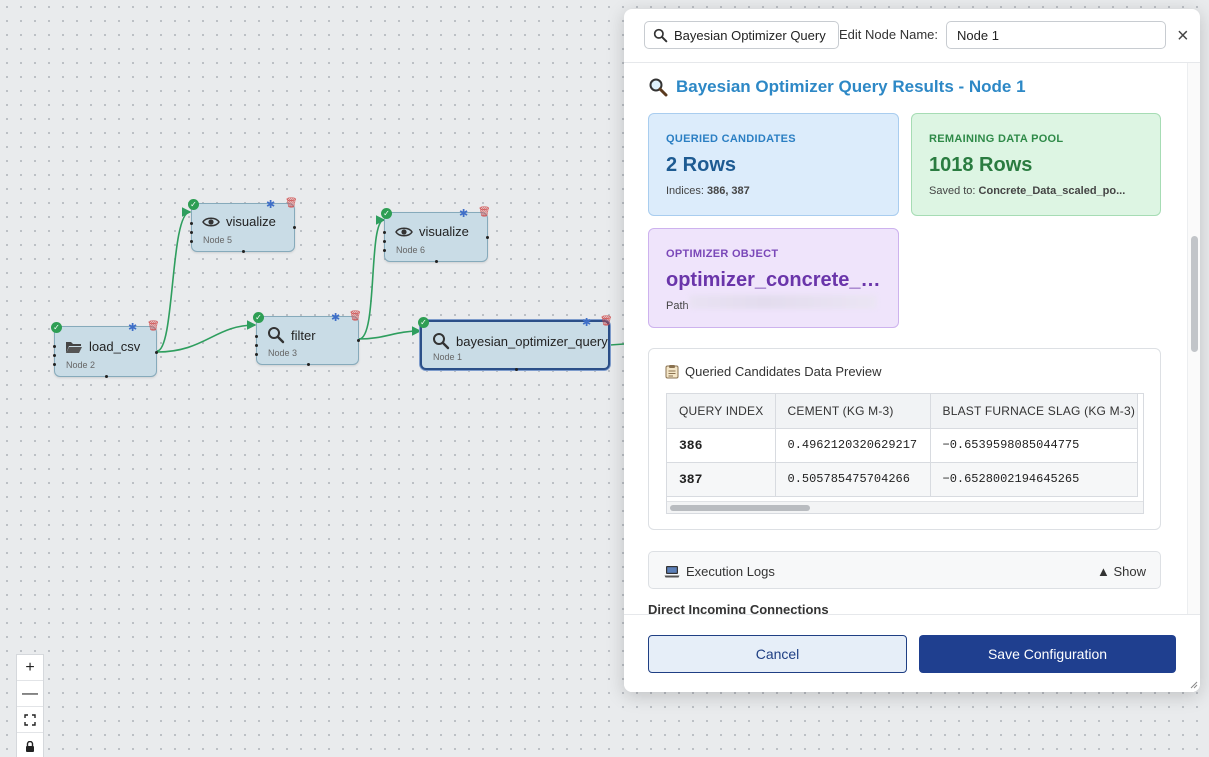  What do you see at coordinates (30, 668) in the screenshot?
I see `zoom-in-button: +` at bounding box center [30, 668].